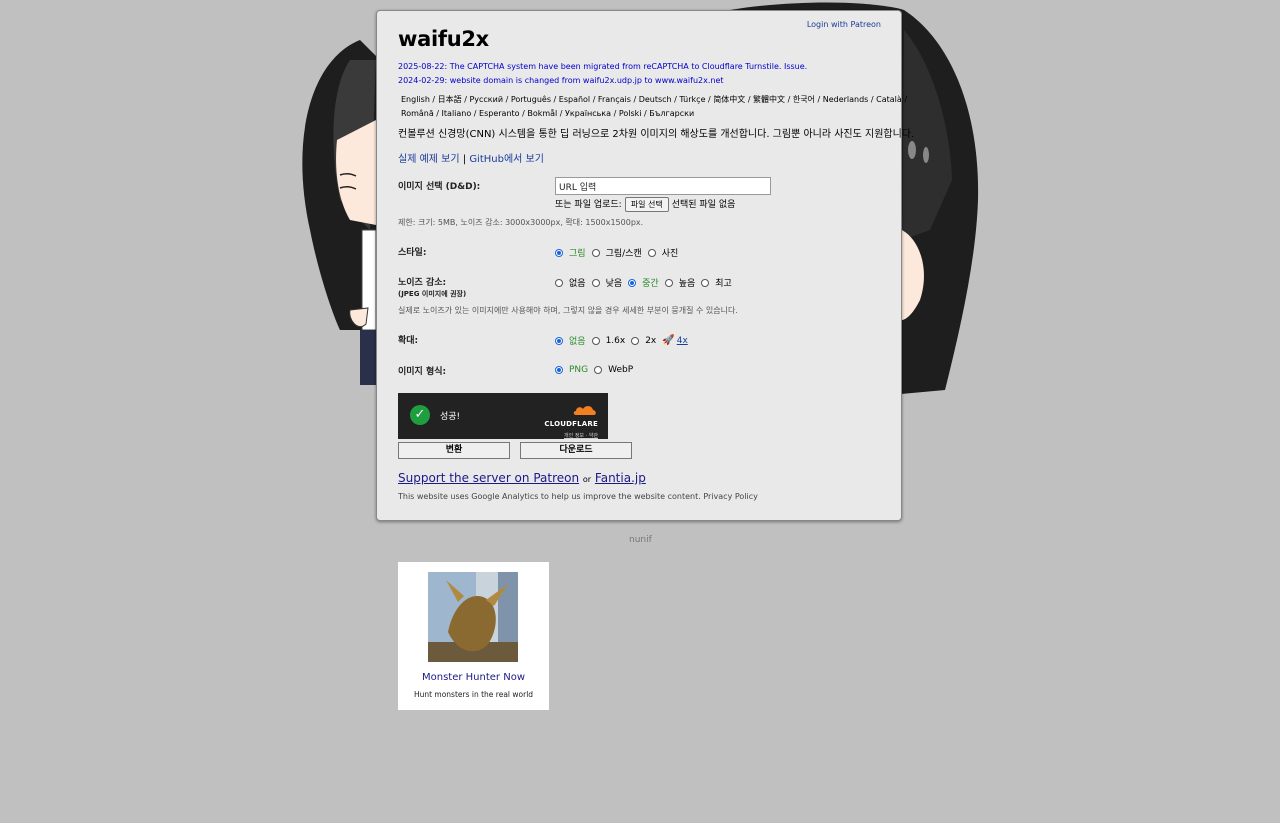 The height and width of the screenshot is (823, 1280). I want to click on style-radio-photo, so click(651, 252).